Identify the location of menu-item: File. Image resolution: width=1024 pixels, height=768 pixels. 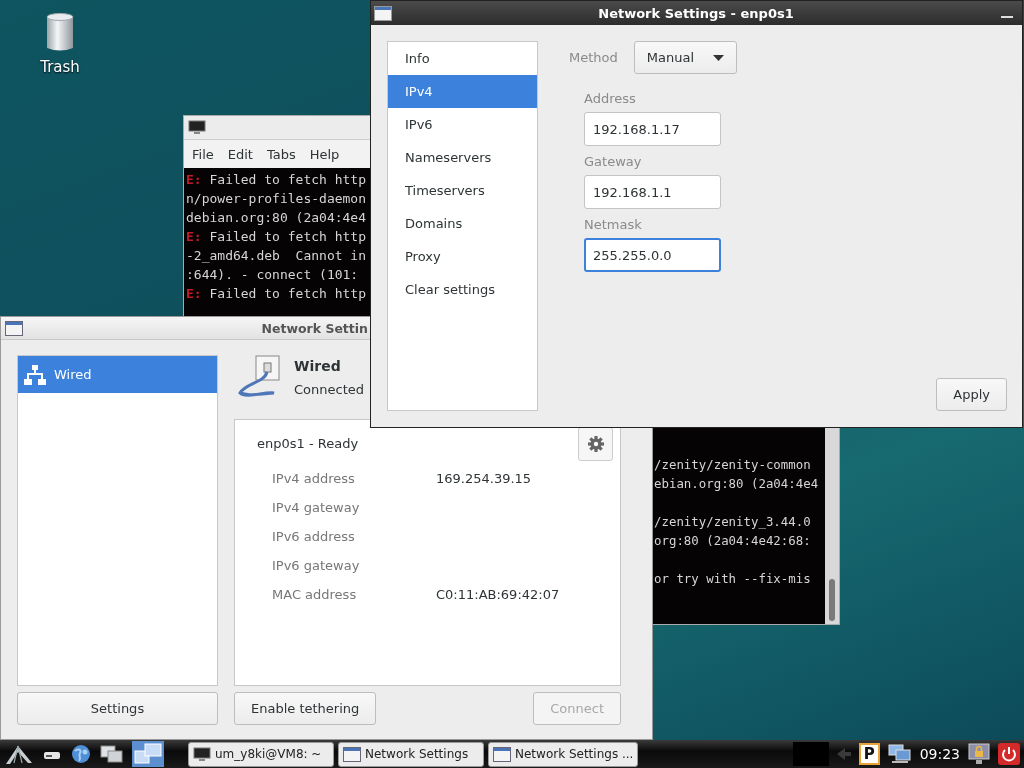
(203, 154).